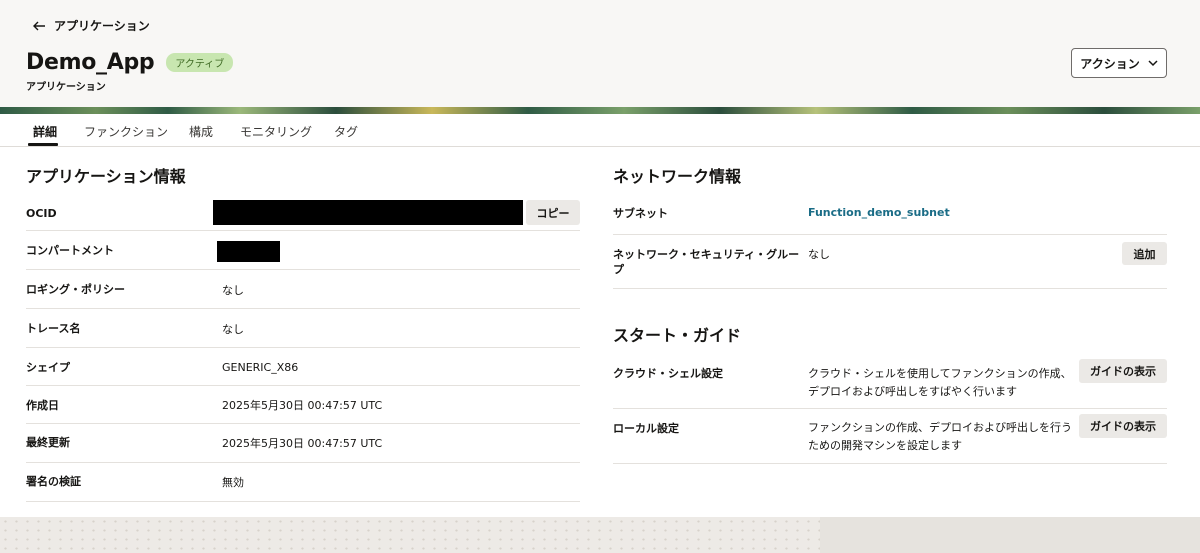 This screenshot has height=553, width=1200. I want to click on tab-details: 詳細, so click(45, 131).